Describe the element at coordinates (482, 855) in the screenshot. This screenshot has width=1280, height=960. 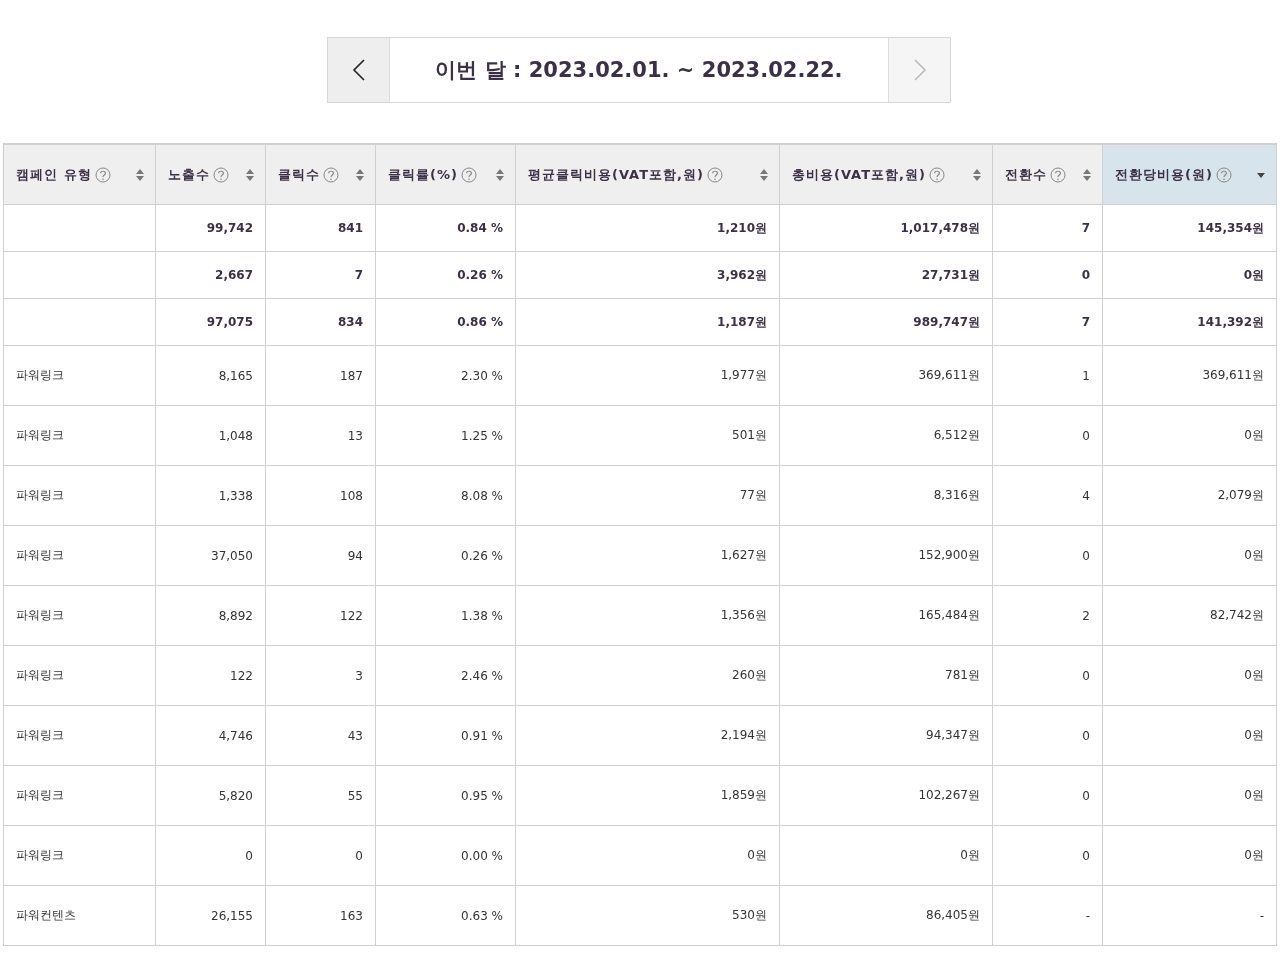
I see `table-cell: 0.00 %` at that location.